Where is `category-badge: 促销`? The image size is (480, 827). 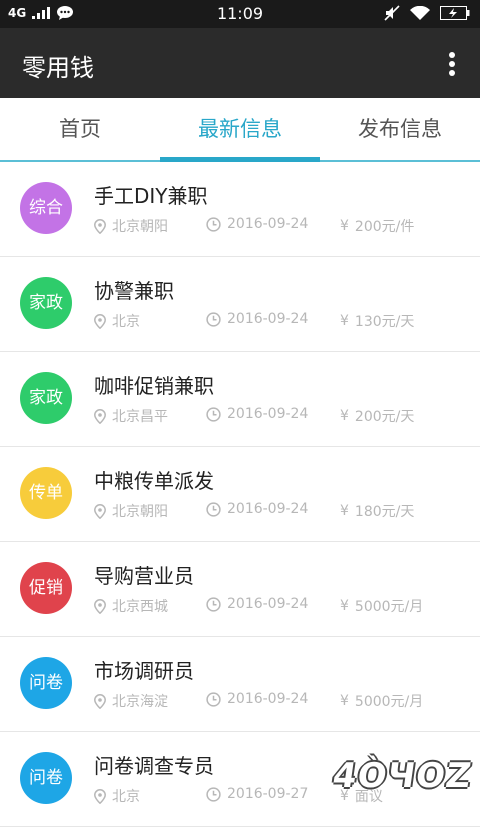
category-badge: 促销 is located at coordinates (46, 588).